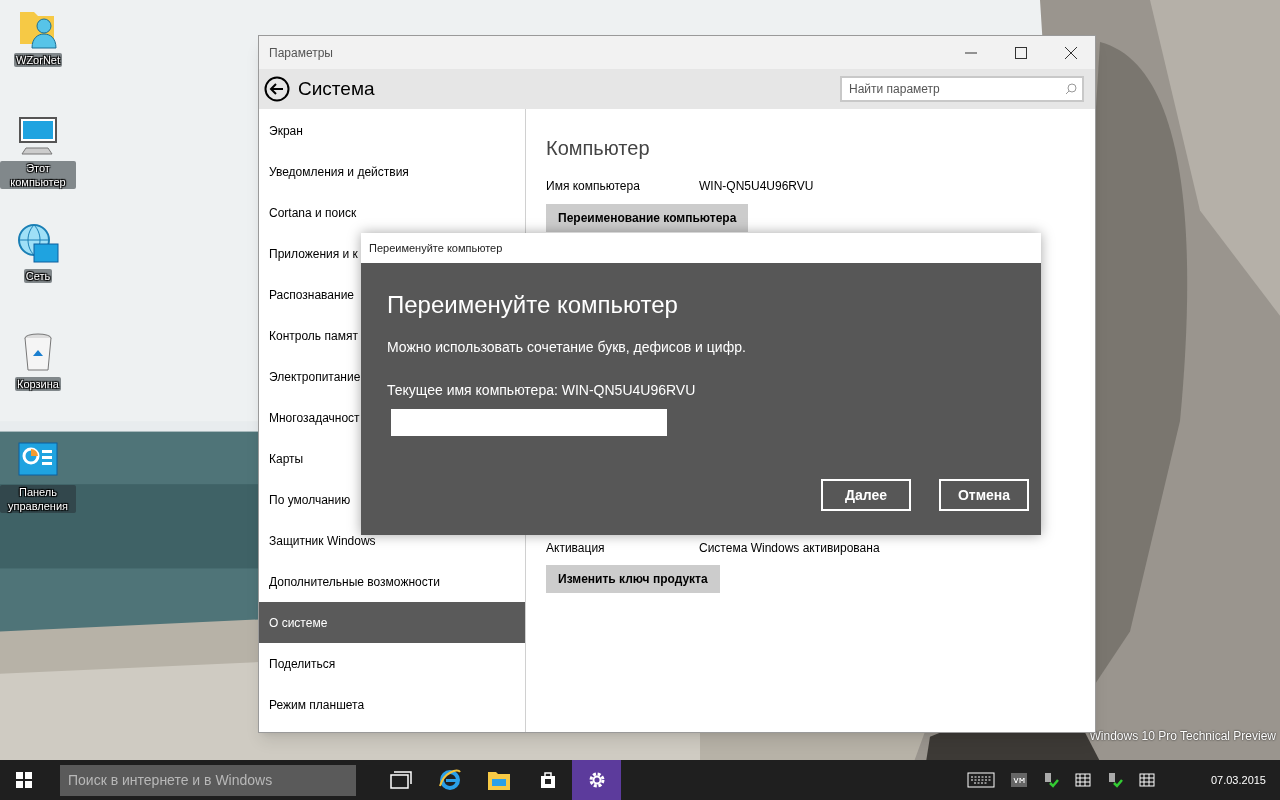  What do you see at coordinates (392, 622) in the screenshot?
I see `sidebar-item: О системе` at bounding box center [392, 622].